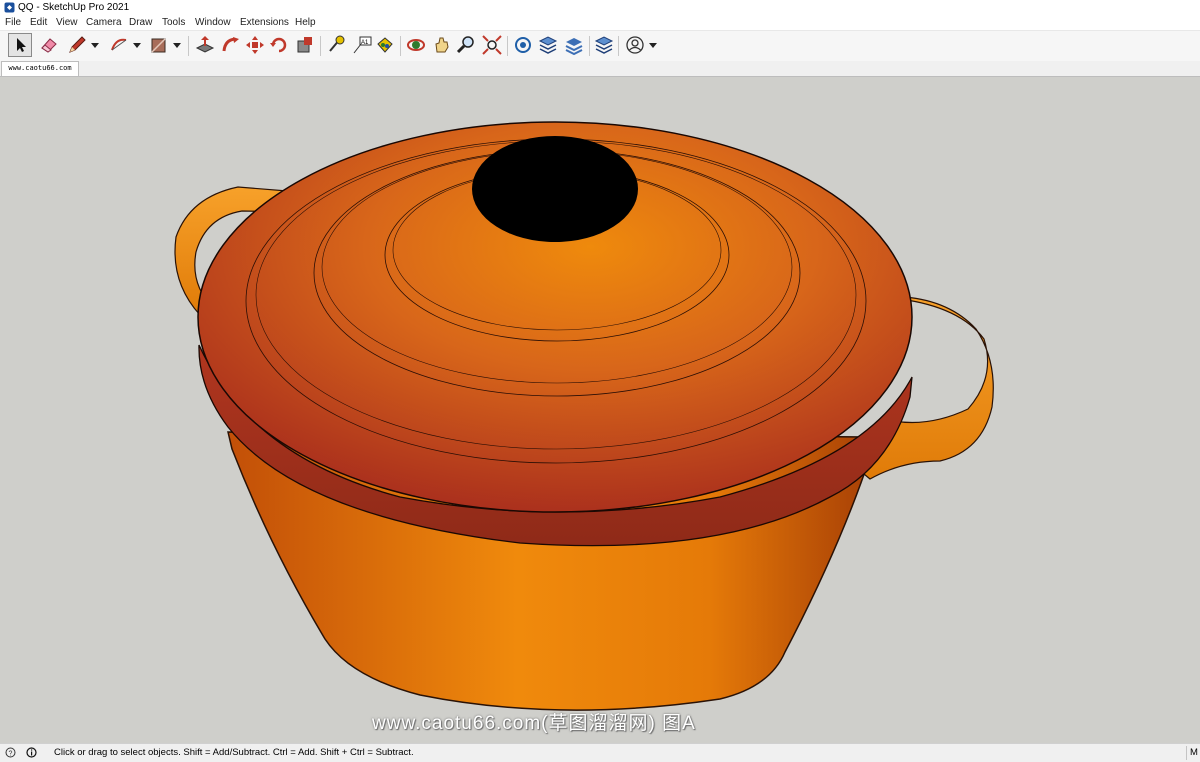  I want to click on measurements-label: M, so click(1193, 753).